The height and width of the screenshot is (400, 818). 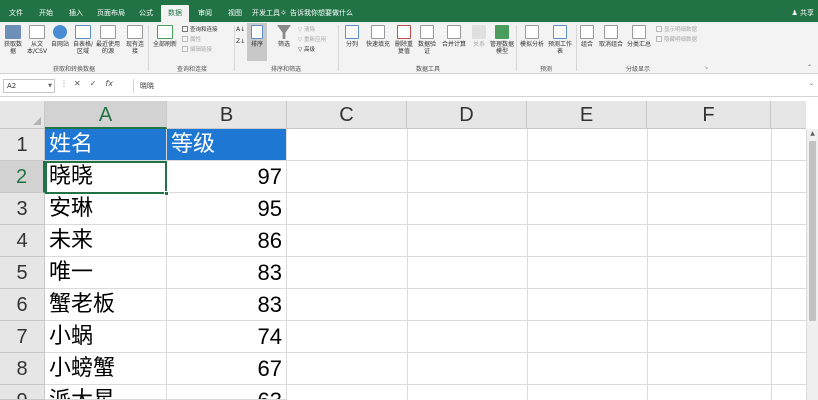 I want to click on from-text-button: 从文本/CSV, so click(x=37, y=40).